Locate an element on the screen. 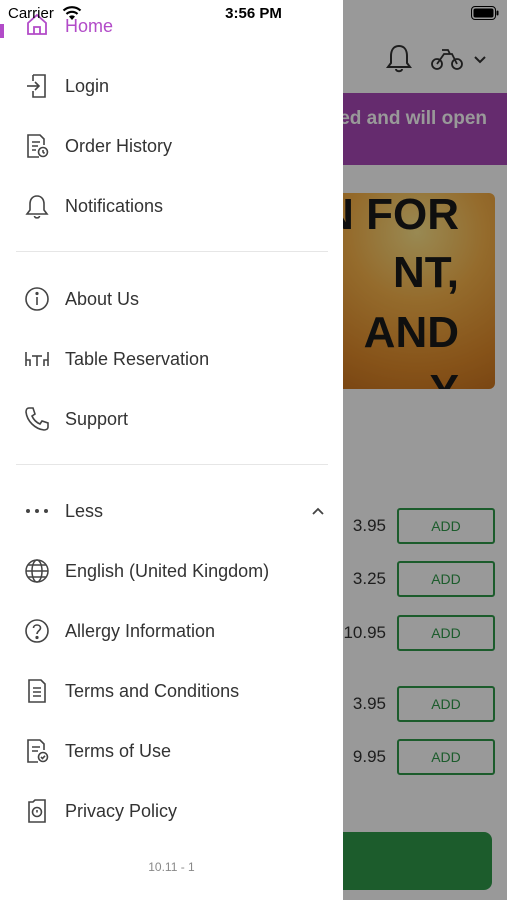 This screenshot has height=900, width=507. login-icon is located at coordinates (37, 86).